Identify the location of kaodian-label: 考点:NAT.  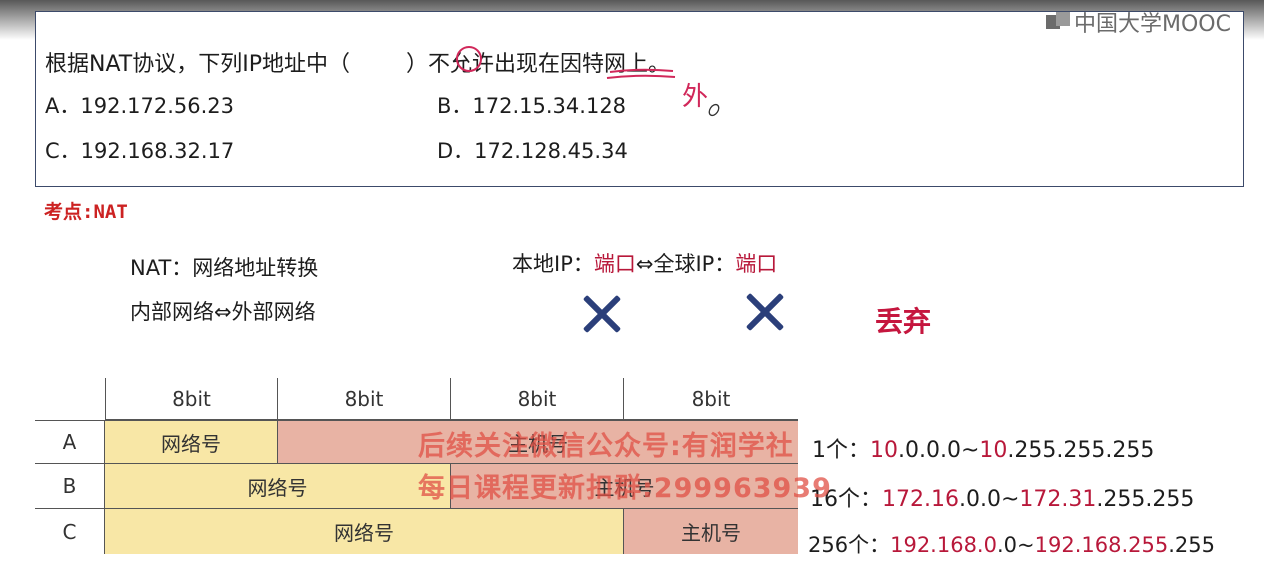
(86, 212).